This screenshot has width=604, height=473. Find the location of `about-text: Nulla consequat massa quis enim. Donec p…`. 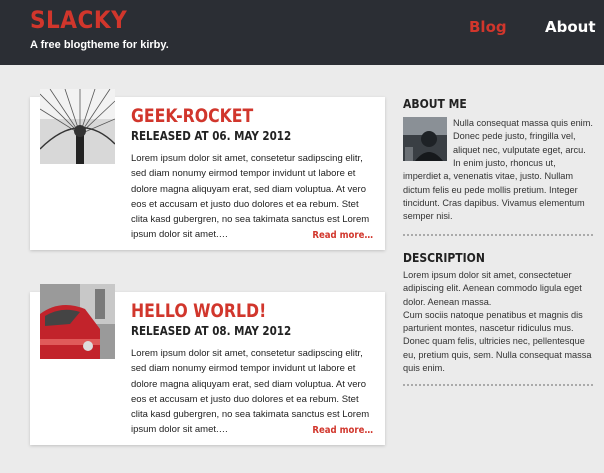

about-text: Nulla consequat massa quis enim. Donec p… is located at coordinates (523, 136).